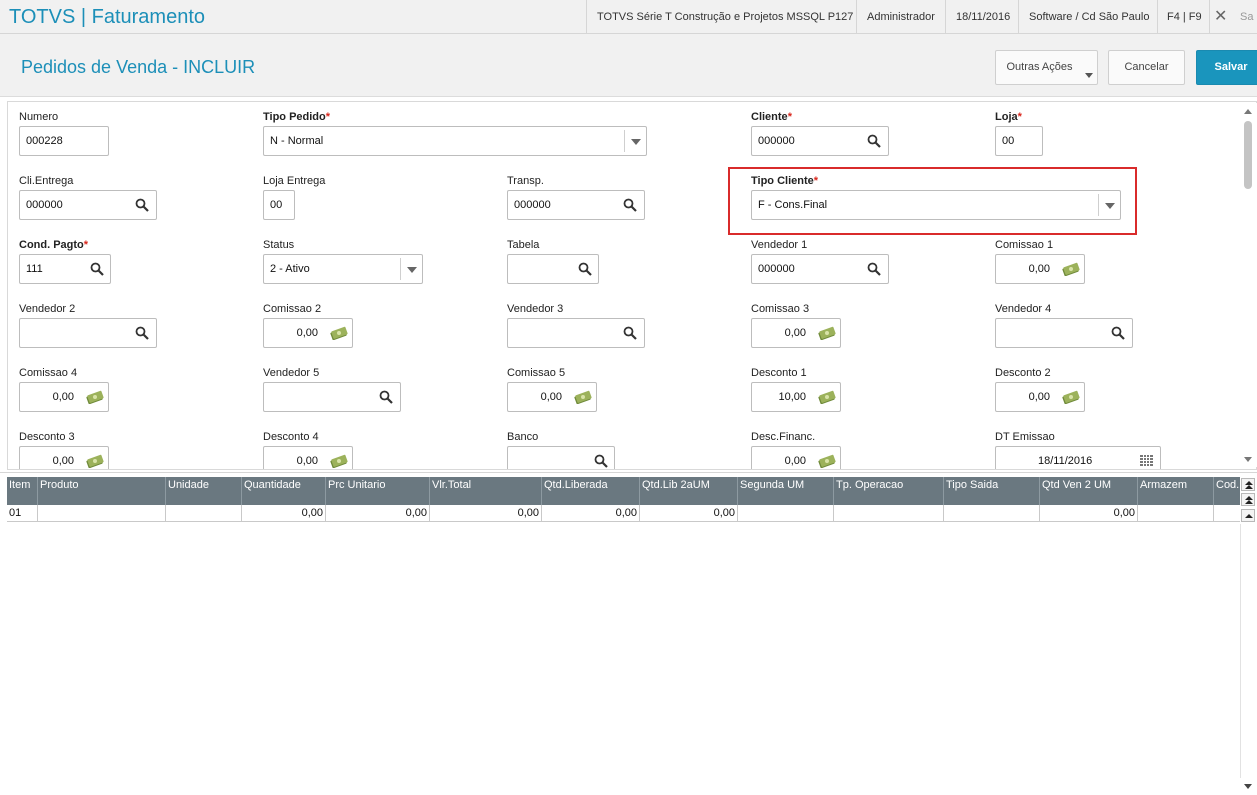  What do you see at coordinates (636, 142) in the screenshot?
I see `chevron-down-icon` at bounding box center [636, 142].